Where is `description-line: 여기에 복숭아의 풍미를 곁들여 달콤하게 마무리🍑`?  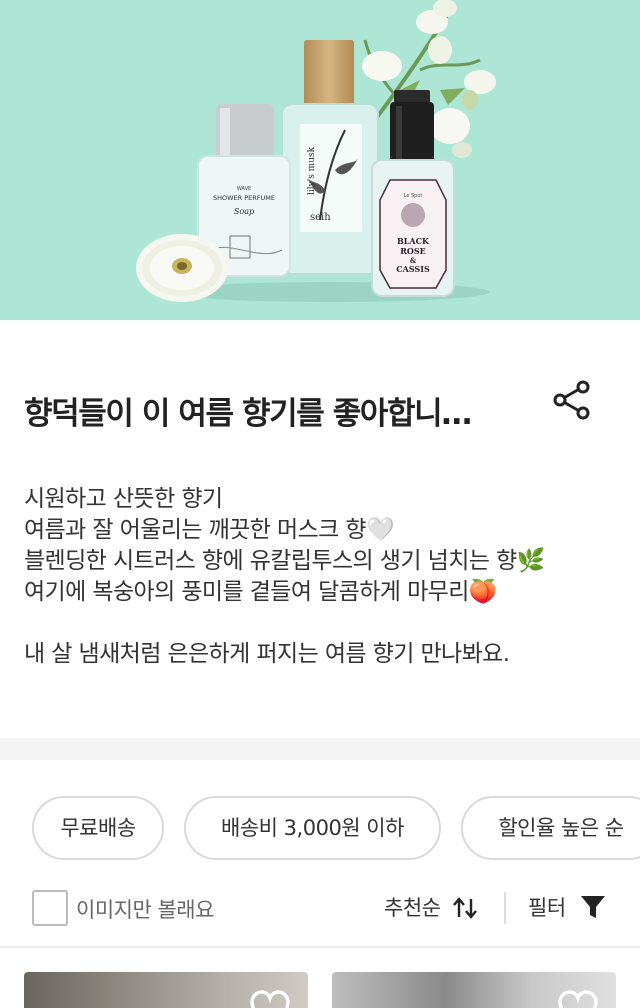 description-line: 여기에 복숭아의 풍미를 곁들여 달콤하게 마무리🍑 is located at coordinates (260, 592).